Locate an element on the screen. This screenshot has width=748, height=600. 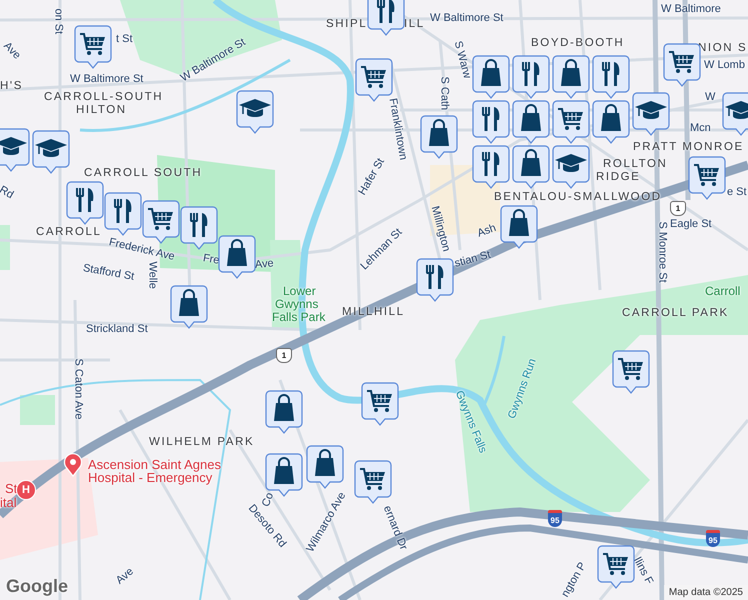
neighborhood-label: ILL is located at coordinates (414, 24).